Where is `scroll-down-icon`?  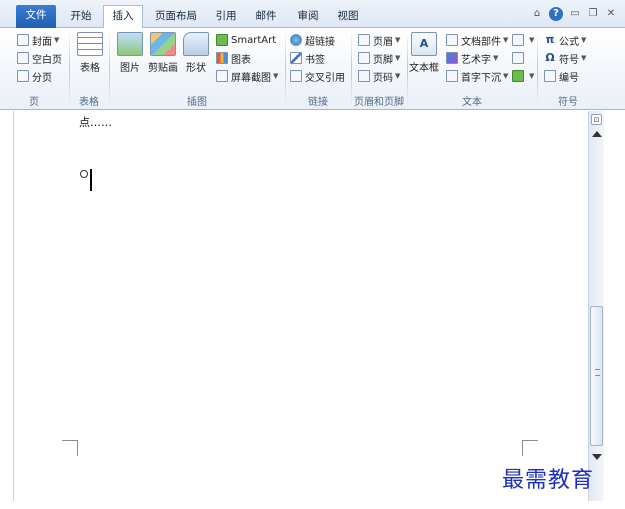 scroll-down-icon is located at coordinates (597, 457).